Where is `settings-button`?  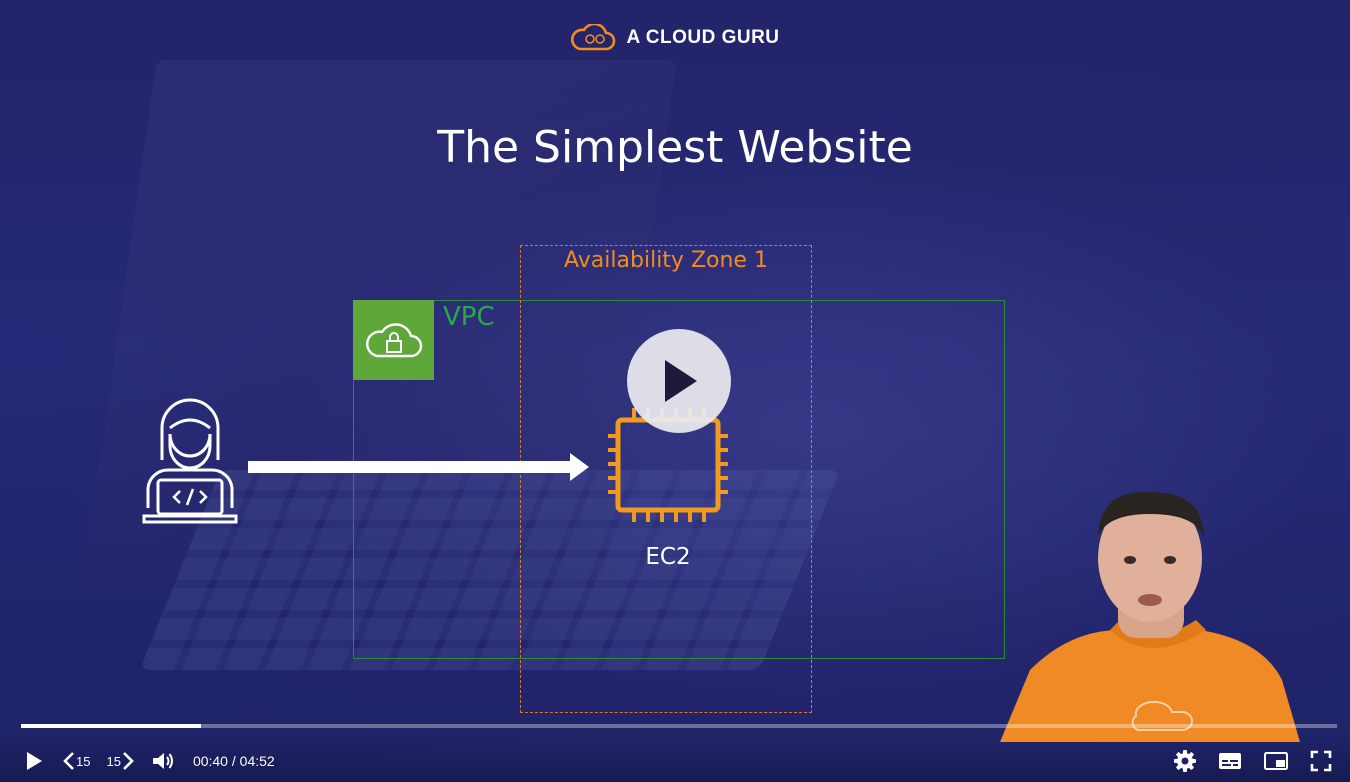
settings-button is located at coordinates (1185, 761).